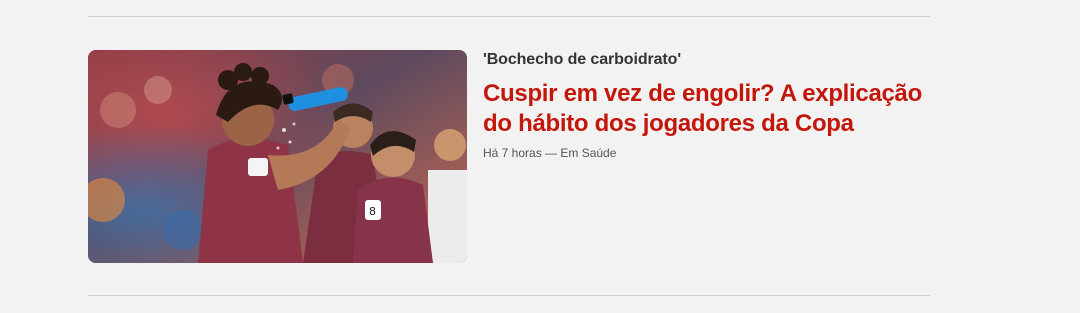  What do you see at coordinates (588, 153) in the screenshot?
I see `article-section: Em Saúde` at bounding box center [588, 153].